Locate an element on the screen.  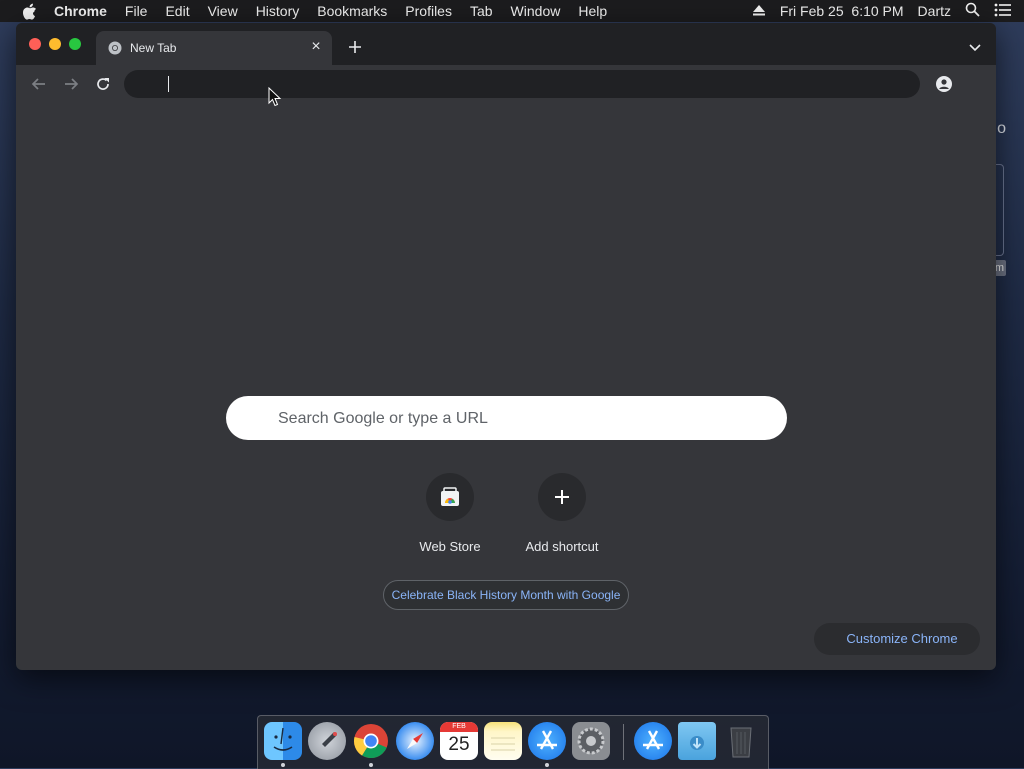
menu-help: Help is located at coordinates (592, 11).